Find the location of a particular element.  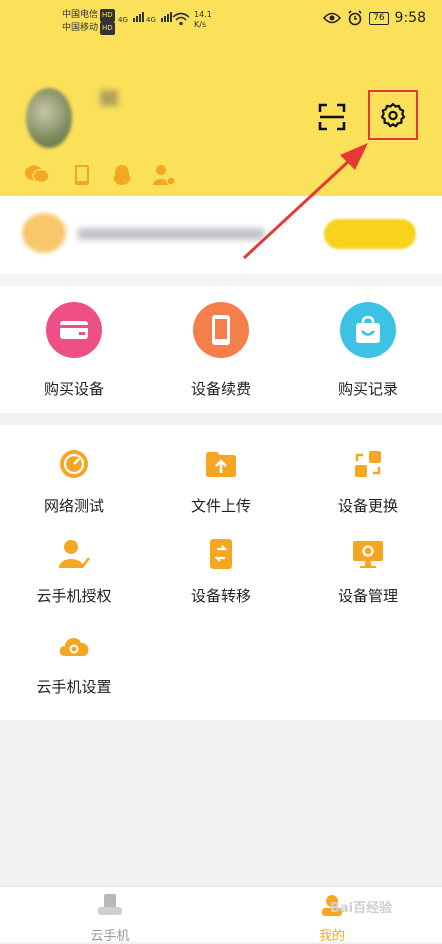

battery-icon: 76 is located at coordinates (379, 18).